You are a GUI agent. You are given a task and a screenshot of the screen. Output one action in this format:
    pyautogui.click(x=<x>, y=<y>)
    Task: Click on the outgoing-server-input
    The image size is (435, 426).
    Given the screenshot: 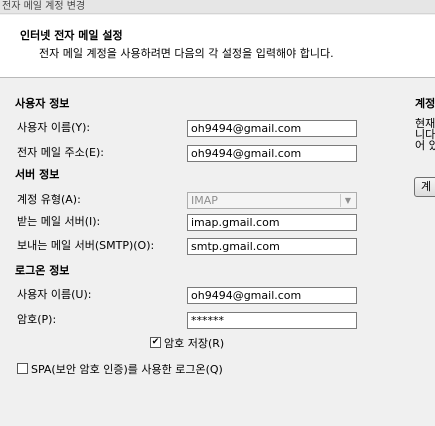 What is the action you would take?
    pyautogui.click(x=272, y=246)
    